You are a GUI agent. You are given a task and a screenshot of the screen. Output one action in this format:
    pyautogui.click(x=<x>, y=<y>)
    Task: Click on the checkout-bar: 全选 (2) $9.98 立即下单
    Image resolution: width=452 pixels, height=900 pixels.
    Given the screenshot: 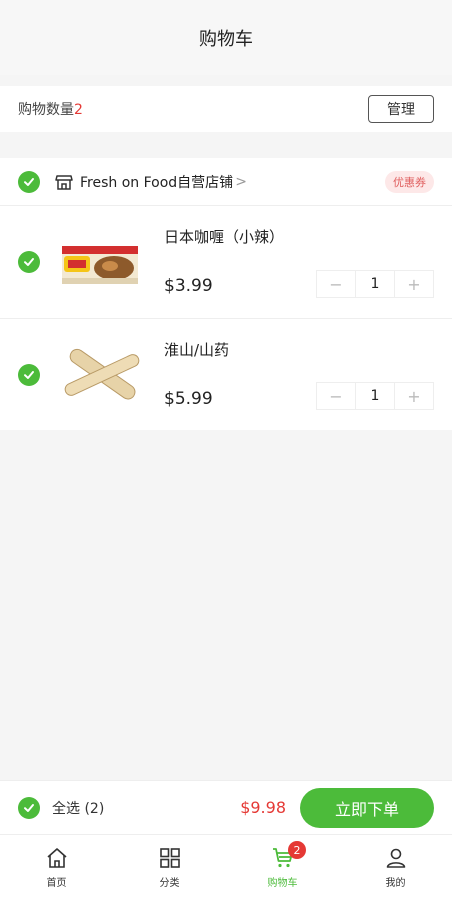 What is the action you would take?
    pyautogui.click(x=226, y=807)
    